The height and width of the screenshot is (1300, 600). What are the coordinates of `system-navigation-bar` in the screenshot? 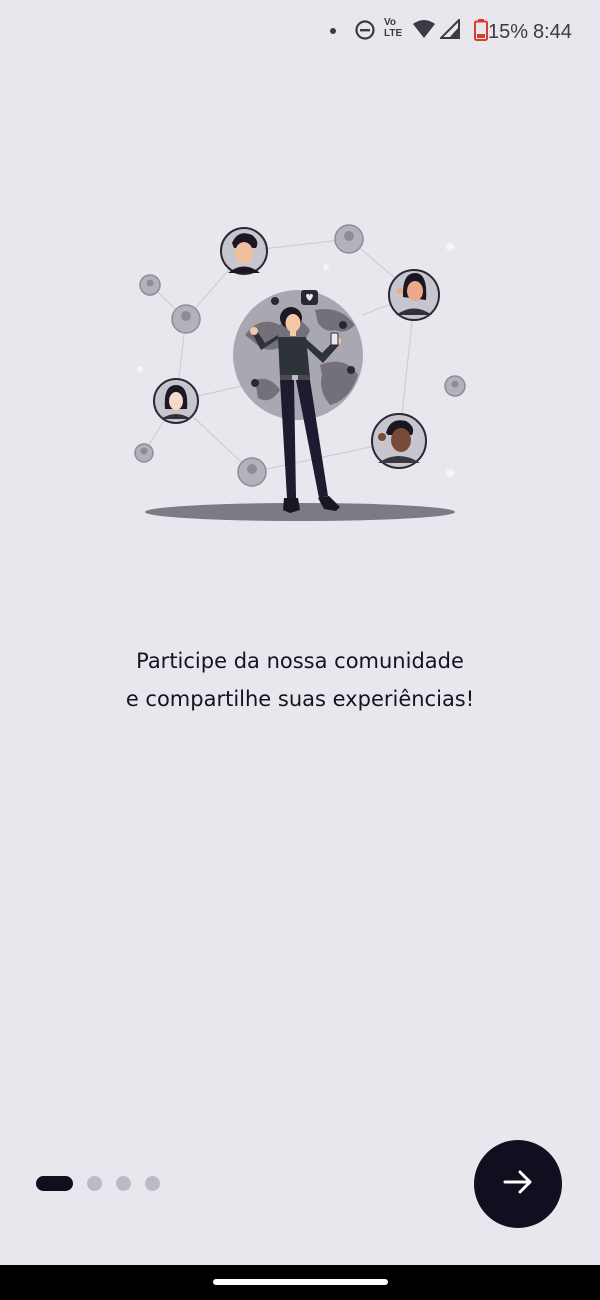 It's located at (300, 1282).